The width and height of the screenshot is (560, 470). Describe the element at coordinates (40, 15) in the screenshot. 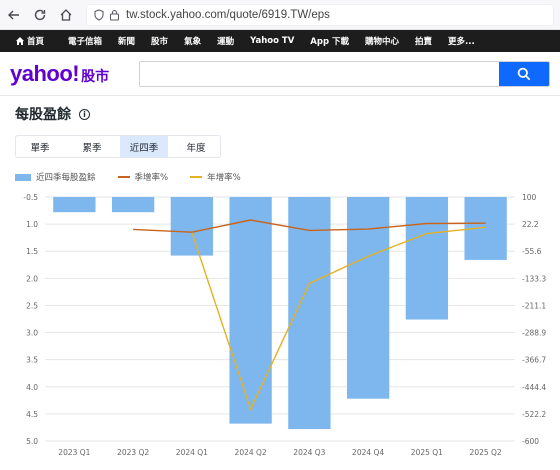

I see `reload-icon` at that location.